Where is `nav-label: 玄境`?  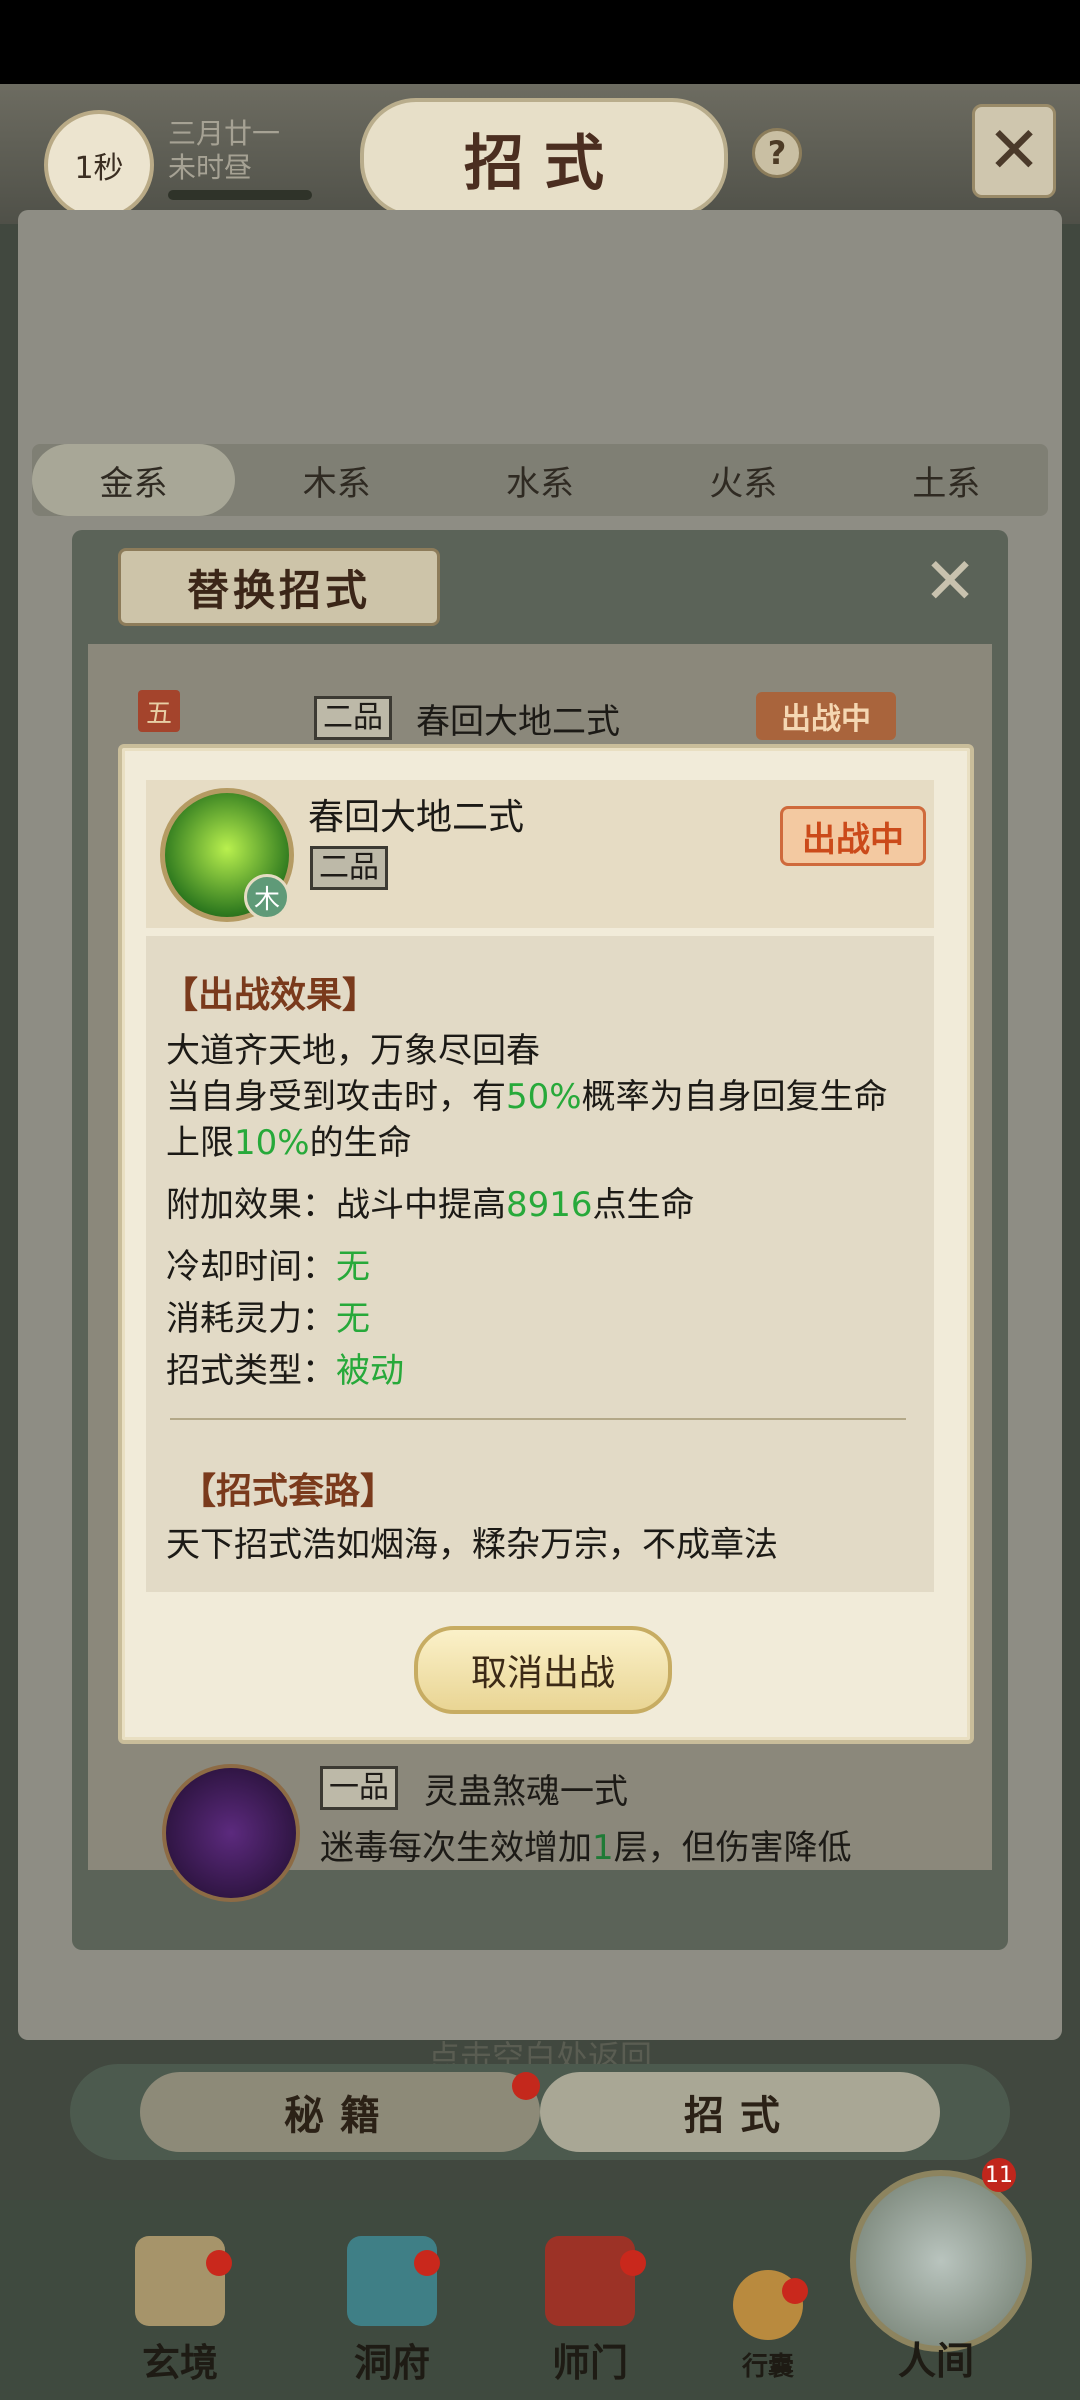 nav-label: 玄境 is located at coordinates (179, 2362).